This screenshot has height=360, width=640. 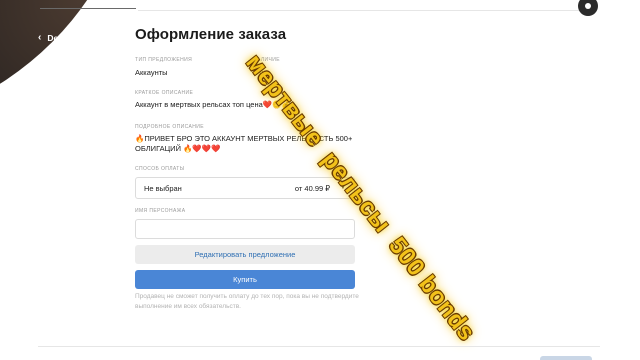 What do you see at coordinates (70, 65) in the screenshot?
I see `sidebar-backdrop` at bounding box center [70, 65].